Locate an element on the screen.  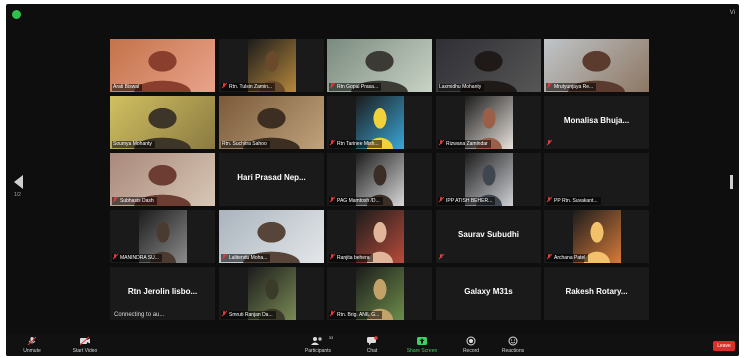
participant-tile: Rizwana Zamindar is located at coordinates (488, 122).